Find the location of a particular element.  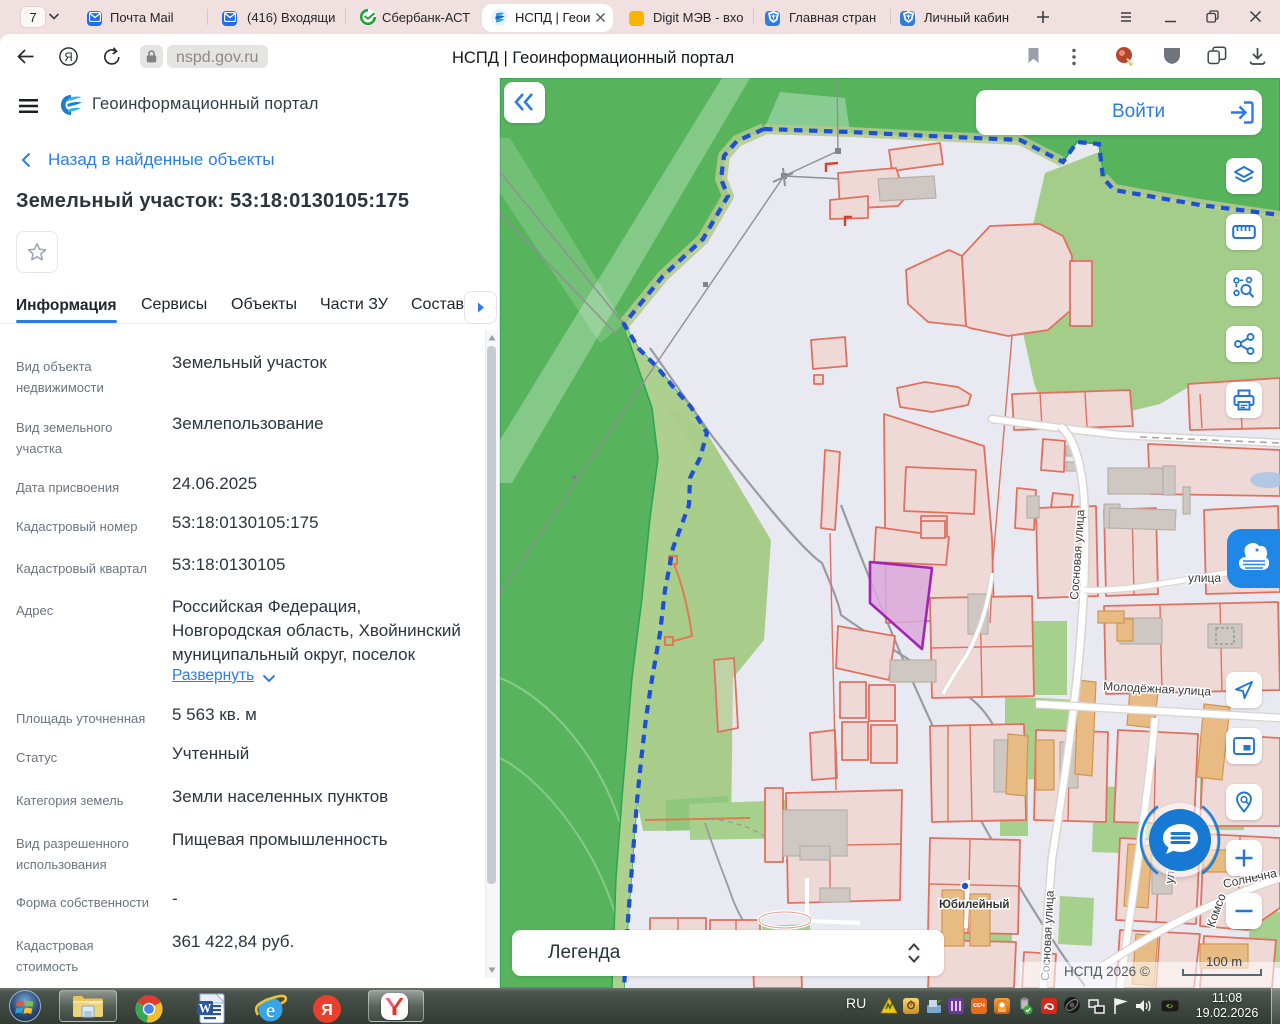

svg-text: e is located at coordinates (270, 1010).